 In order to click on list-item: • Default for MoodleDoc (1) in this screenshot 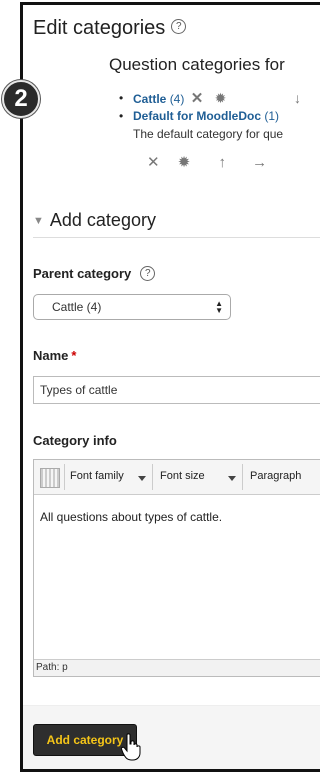, I will do `click(201, 116)`.